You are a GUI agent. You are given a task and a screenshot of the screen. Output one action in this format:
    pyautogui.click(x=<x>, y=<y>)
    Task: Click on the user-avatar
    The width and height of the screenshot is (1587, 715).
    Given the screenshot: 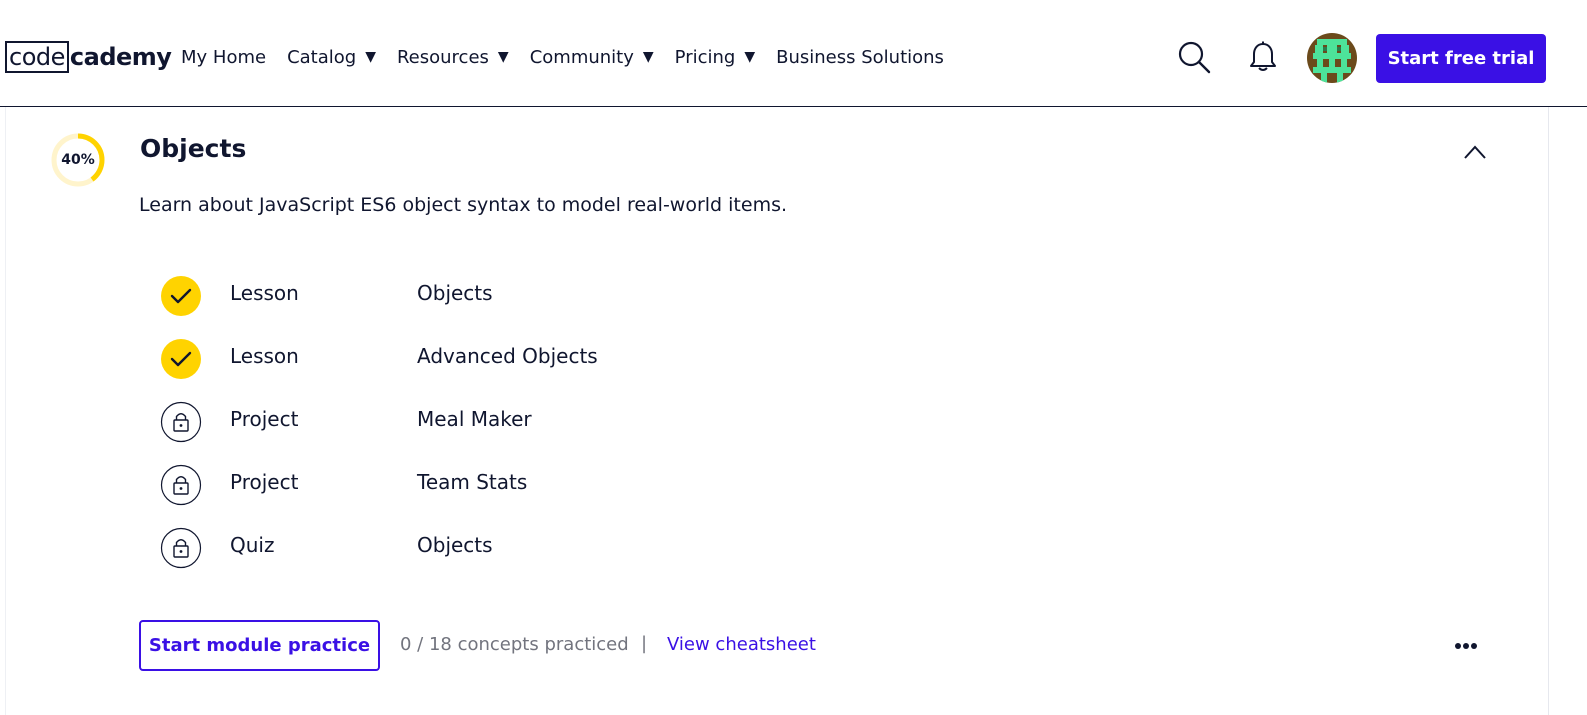 What is the action you would take?
    pyautogui.click(x=1332, y=58)
    